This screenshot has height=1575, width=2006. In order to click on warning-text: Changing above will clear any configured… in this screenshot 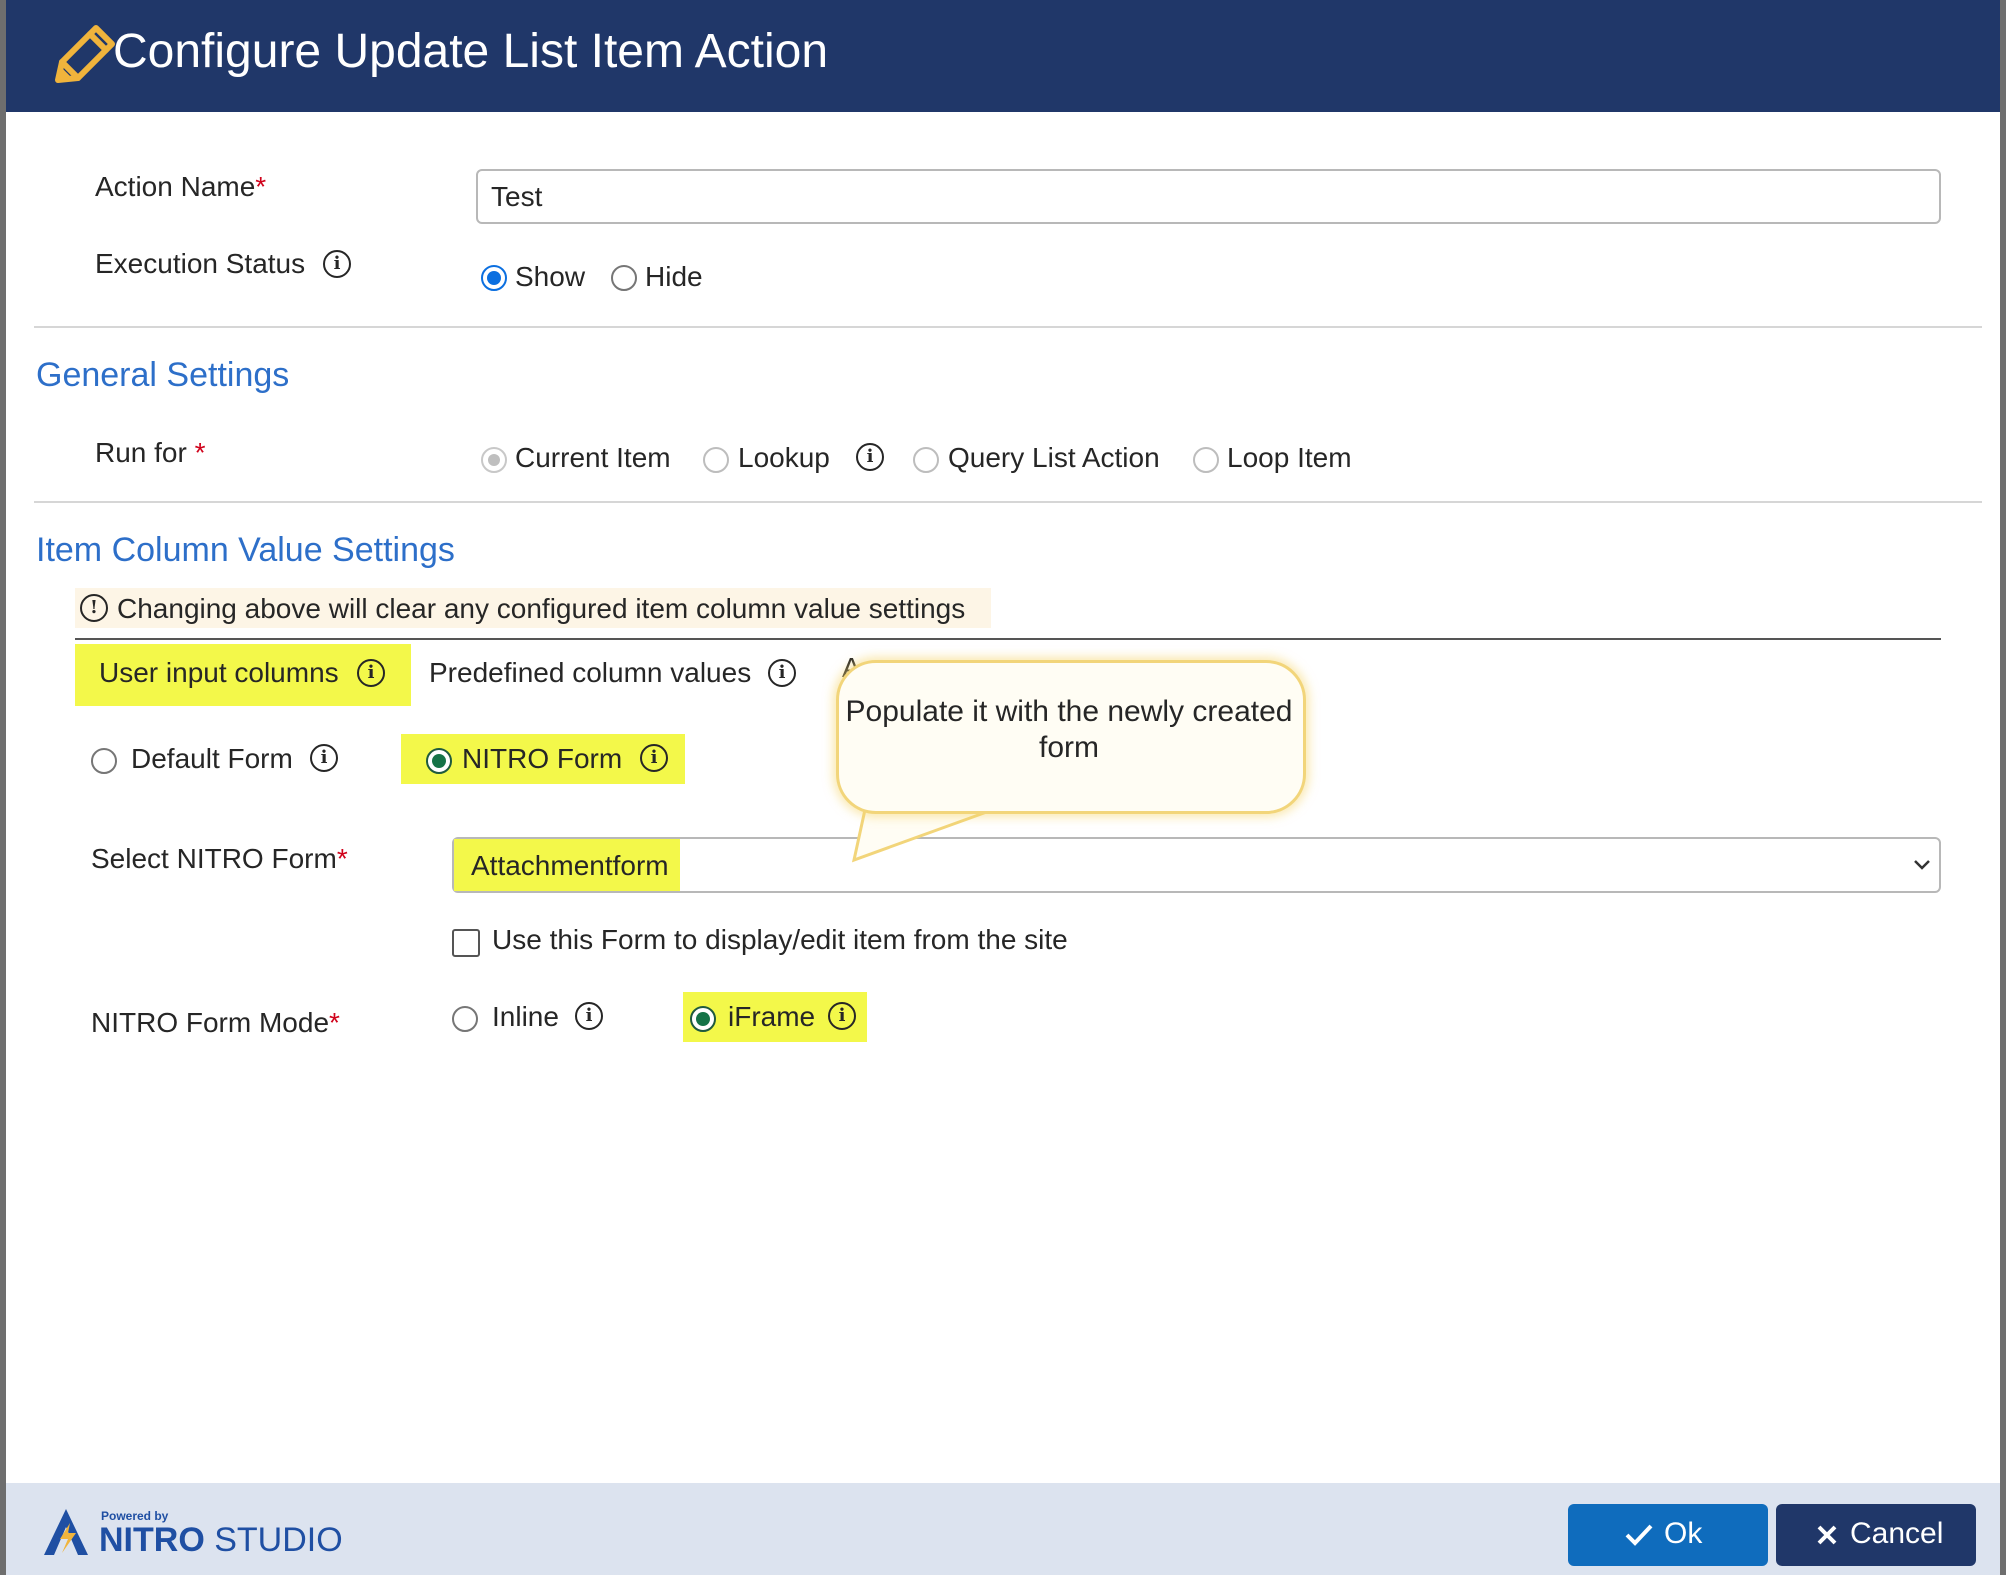, I will do `click(541, 608)`.